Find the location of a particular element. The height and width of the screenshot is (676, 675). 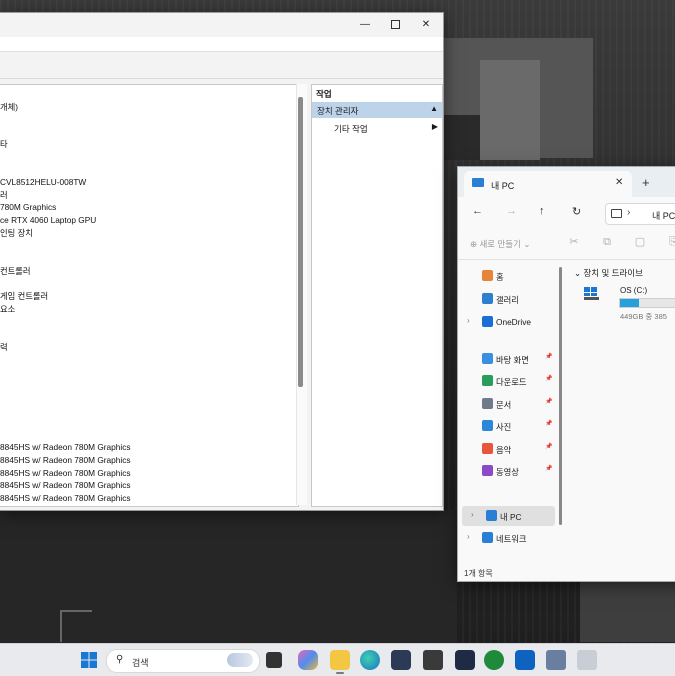

tab-close-icon: ✕ is located at coordinates (619, 182).